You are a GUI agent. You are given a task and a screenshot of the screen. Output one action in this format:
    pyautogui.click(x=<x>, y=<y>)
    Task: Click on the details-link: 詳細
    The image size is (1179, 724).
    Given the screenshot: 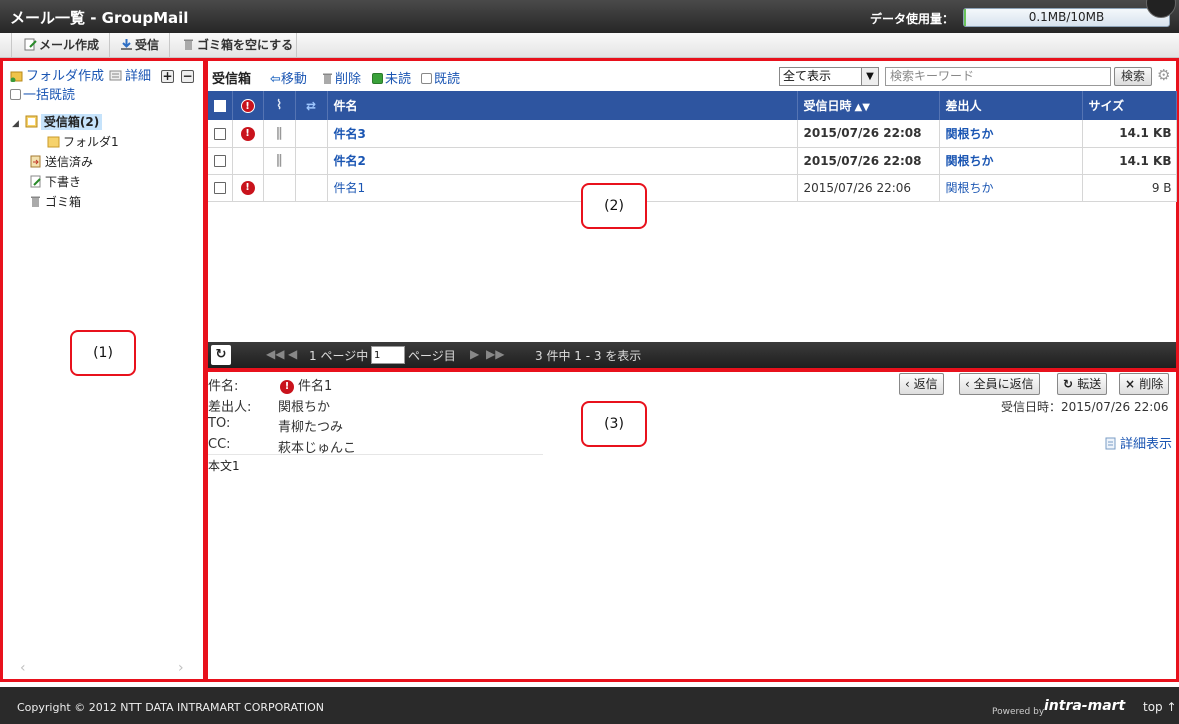 What is the action you would take?
    pyautogui.click(x=130, y=76)
    